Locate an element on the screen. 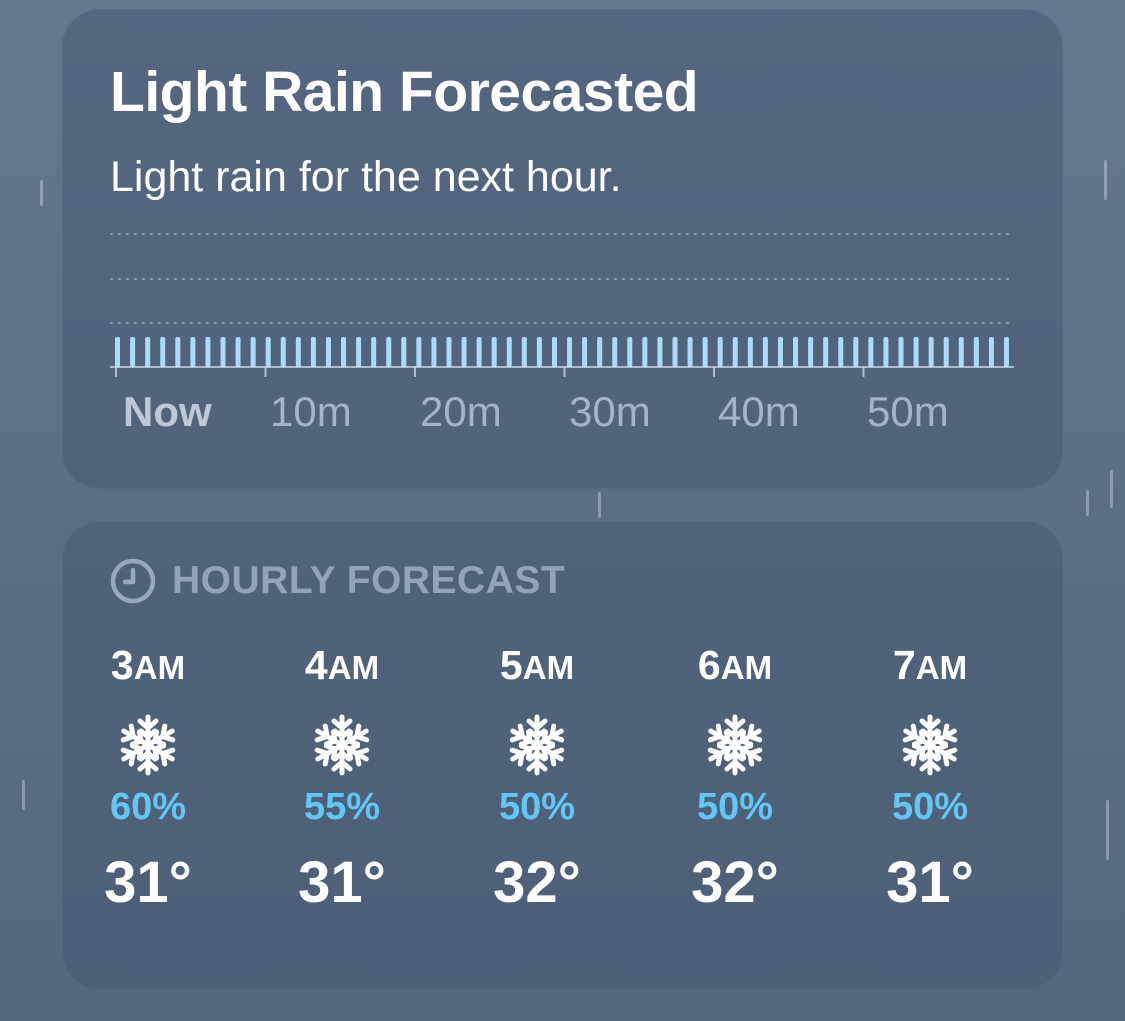 The width and height of the screenshot is (1125, 1021). time-label-20m: 20m is located at coordinates (461, 411).